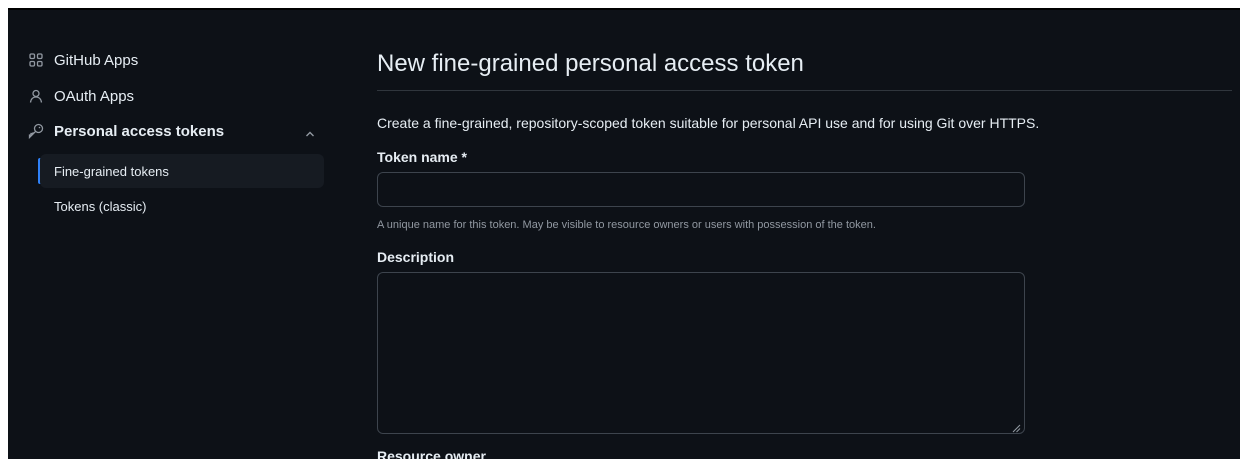 The image size is (1248, 459). I want to click on sidebar-subitem-label: Tokens (classic), so click(100, 206).